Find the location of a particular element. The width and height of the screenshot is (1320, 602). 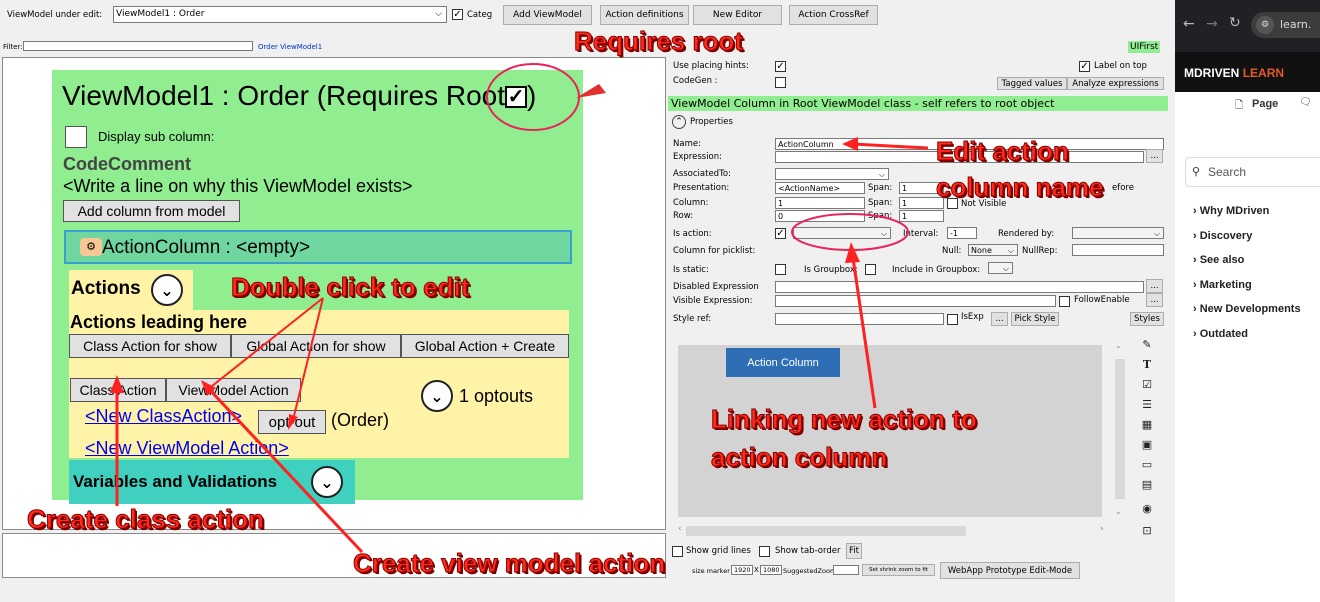

requires-root-annotation: Requires root is located at coordinates (658, 41).